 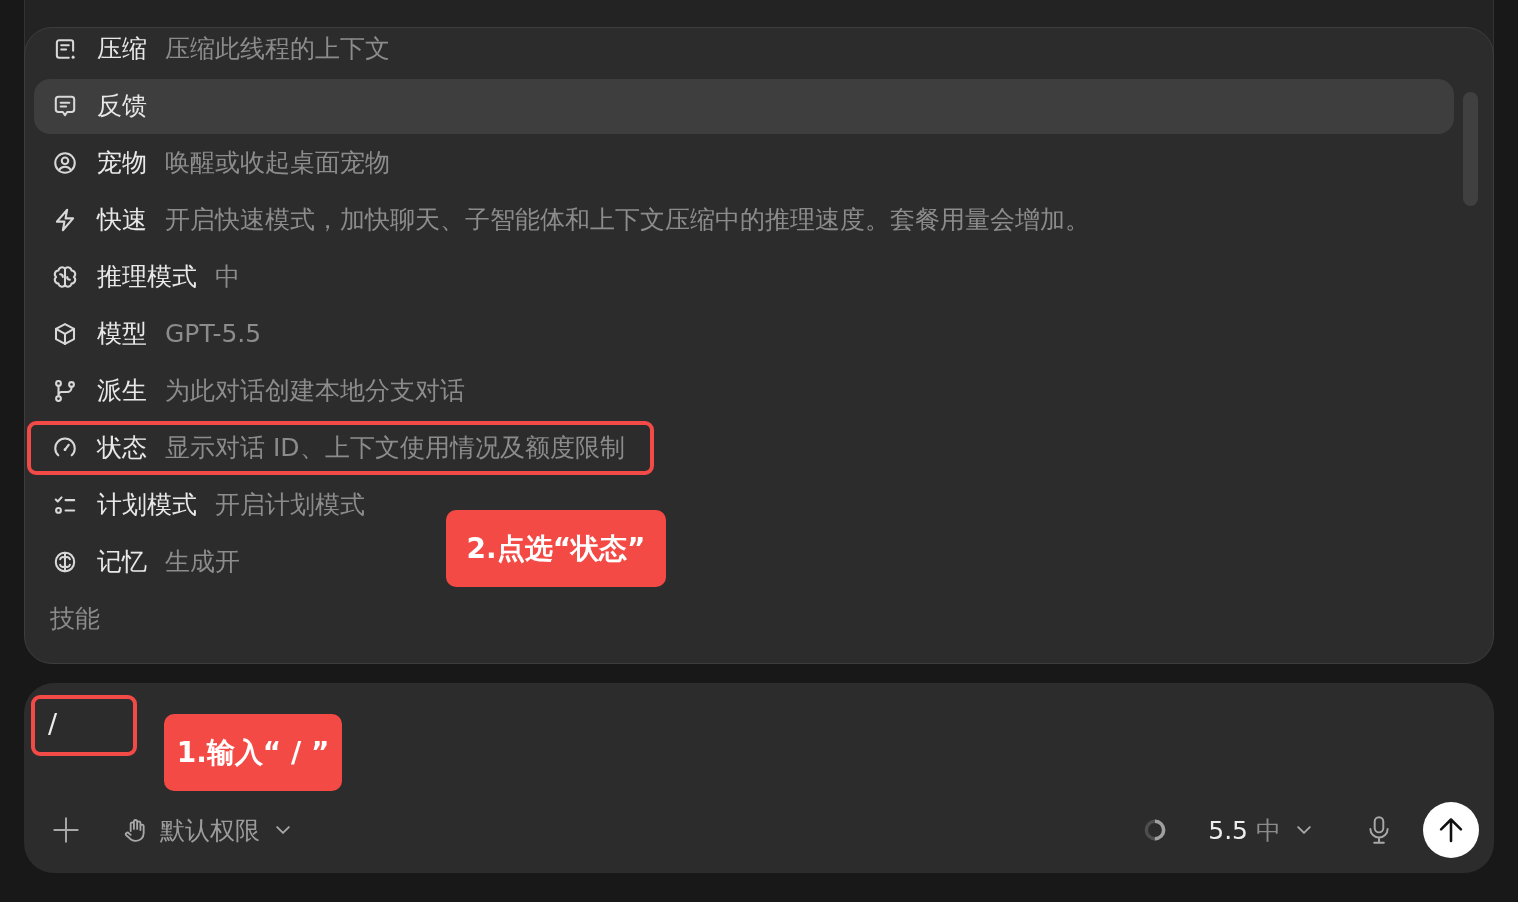 I want to click on arrow-up-icon, so click(x=1451, y=830).